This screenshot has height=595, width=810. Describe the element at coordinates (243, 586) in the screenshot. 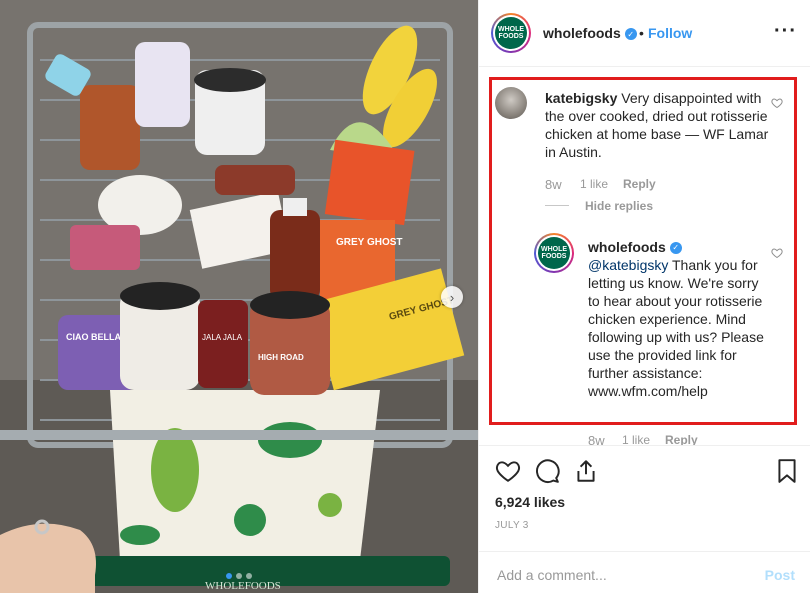

I see `cart-brand-label: WHOLEFOODS` at that location.